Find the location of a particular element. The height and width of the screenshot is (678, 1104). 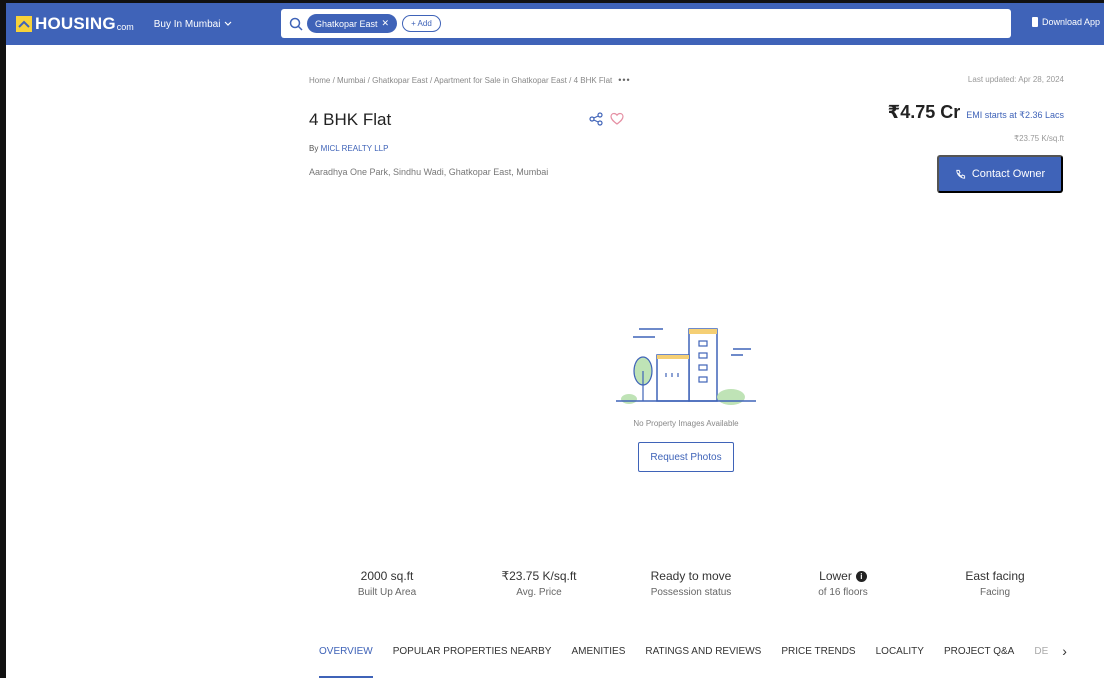

stat-floor: Lower i of 16 floors is located at coordinates (843, 583).